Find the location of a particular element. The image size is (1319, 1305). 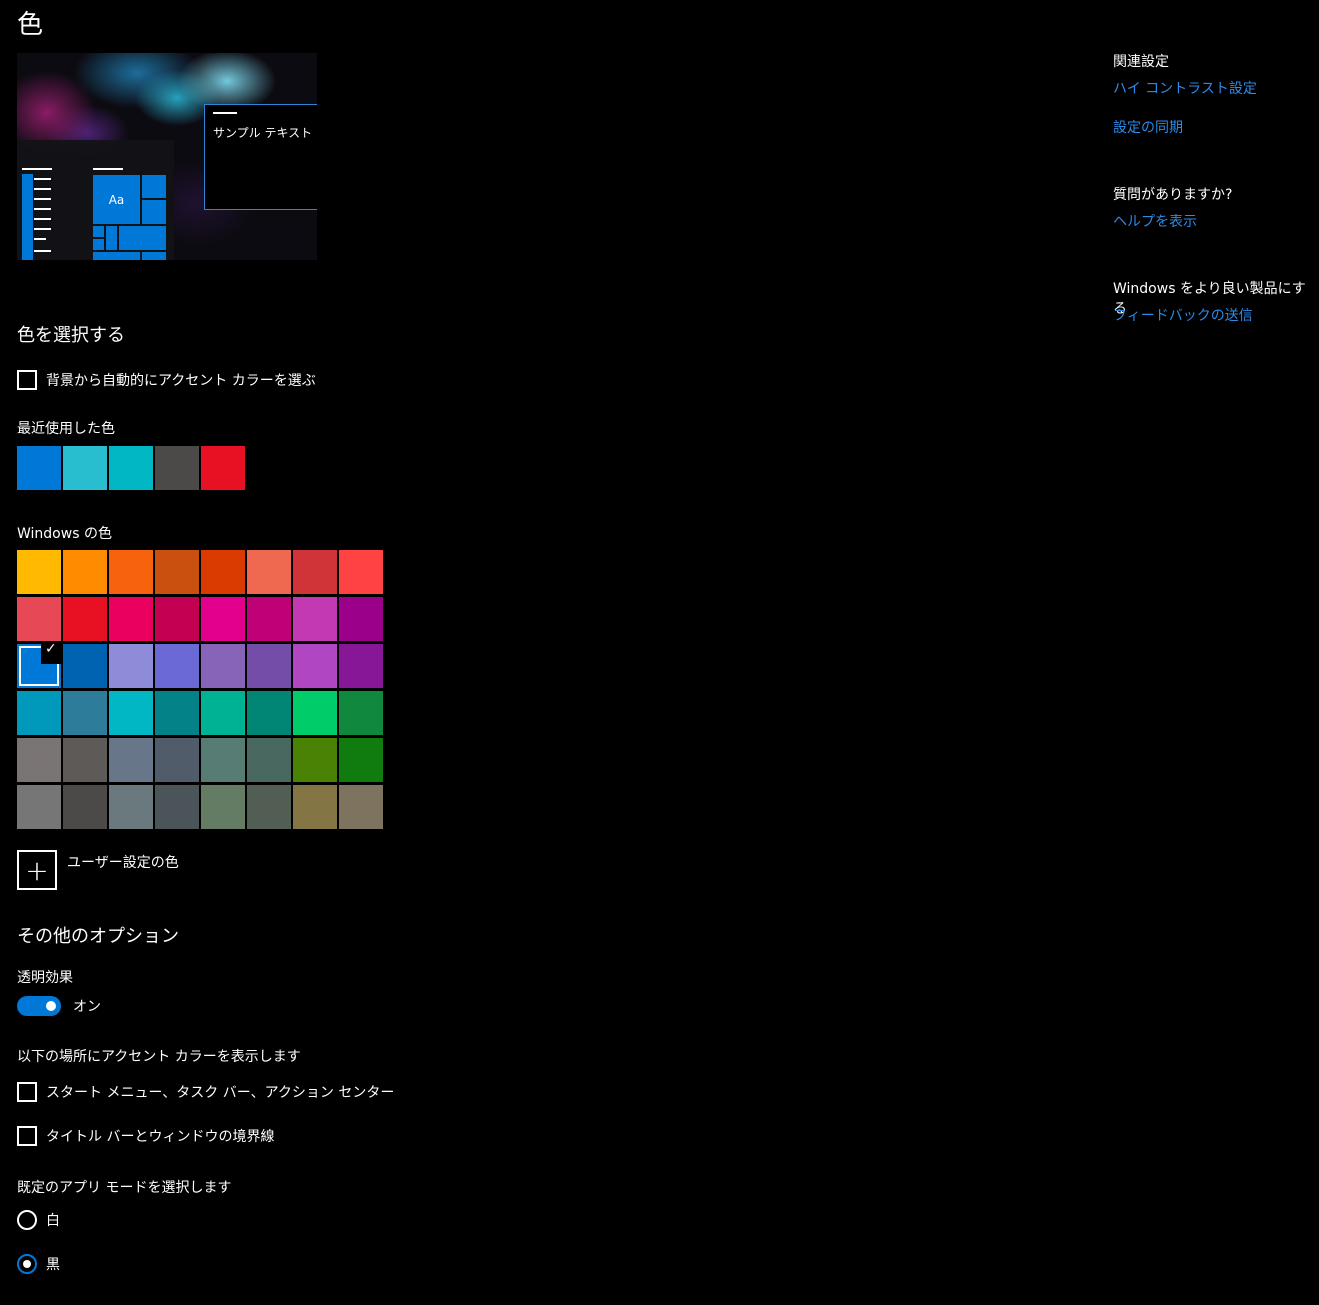

feedback-link: フィードバックの送信 is located at coordinates (1183, 315).